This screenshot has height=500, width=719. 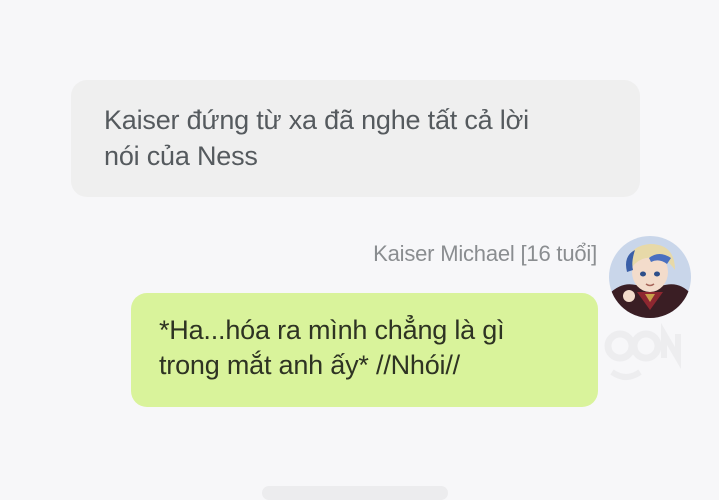 What do you see at coordinates (641, 353) in the screenshot?
I see `watermark-logo` at bounding box center [641, 353].